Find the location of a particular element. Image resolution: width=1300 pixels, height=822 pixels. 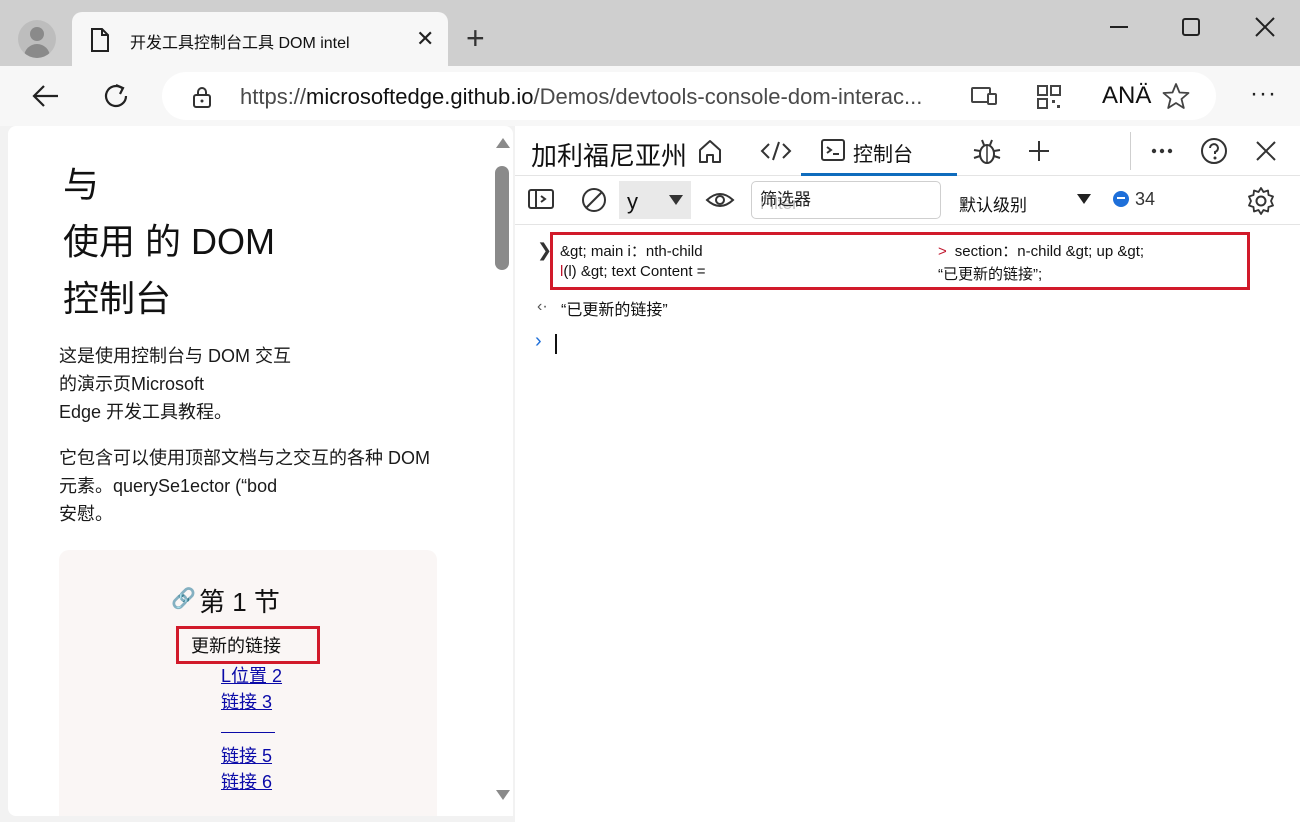

tab-console: 控制台 is located at coordinates (879, 151).